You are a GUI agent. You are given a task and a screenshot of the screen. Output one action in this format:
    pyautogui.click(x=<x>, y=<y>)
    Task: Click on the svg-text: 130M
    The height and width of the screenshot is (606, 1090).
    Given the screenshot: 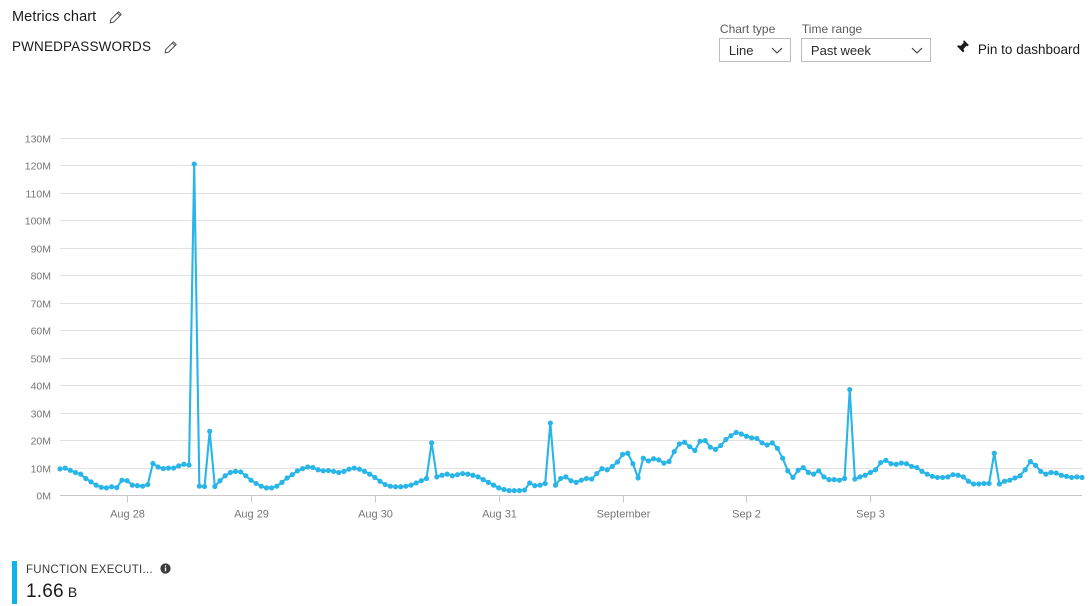 What is the action you would take?
    pyautogui.click(x=38, y=140)
    